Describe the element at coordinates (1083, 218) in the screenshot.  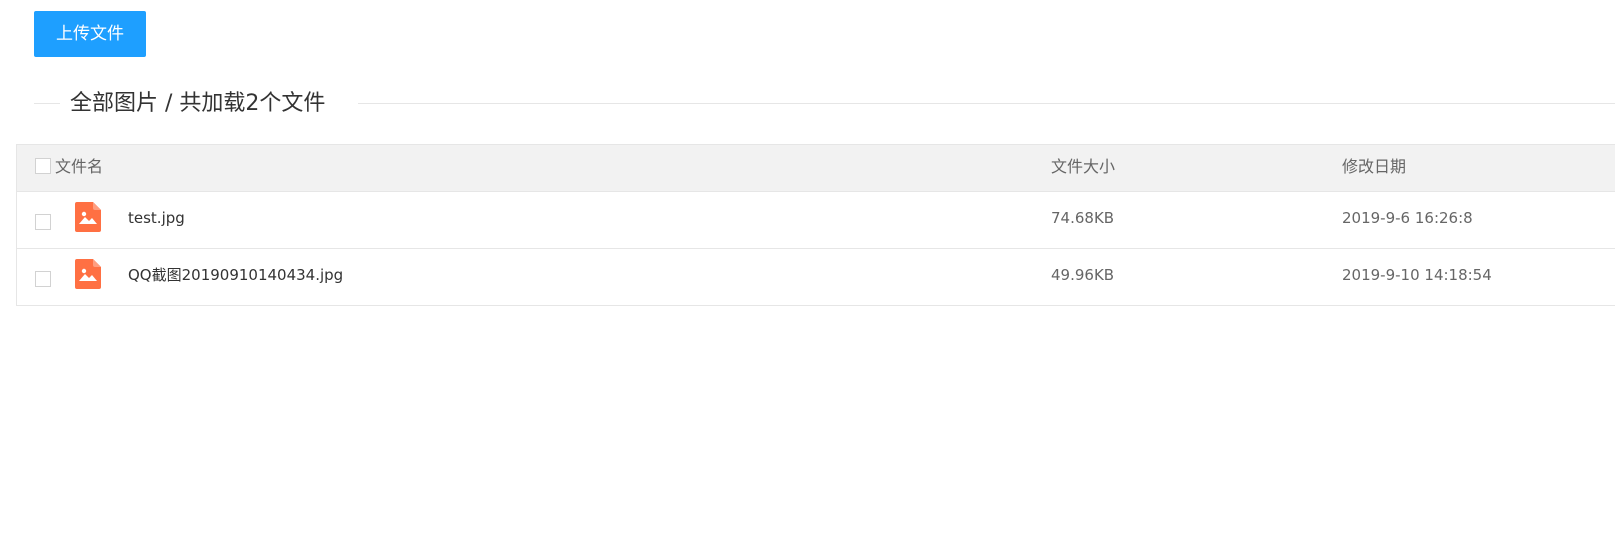
I see `file-size: 74.68KB` at that location.